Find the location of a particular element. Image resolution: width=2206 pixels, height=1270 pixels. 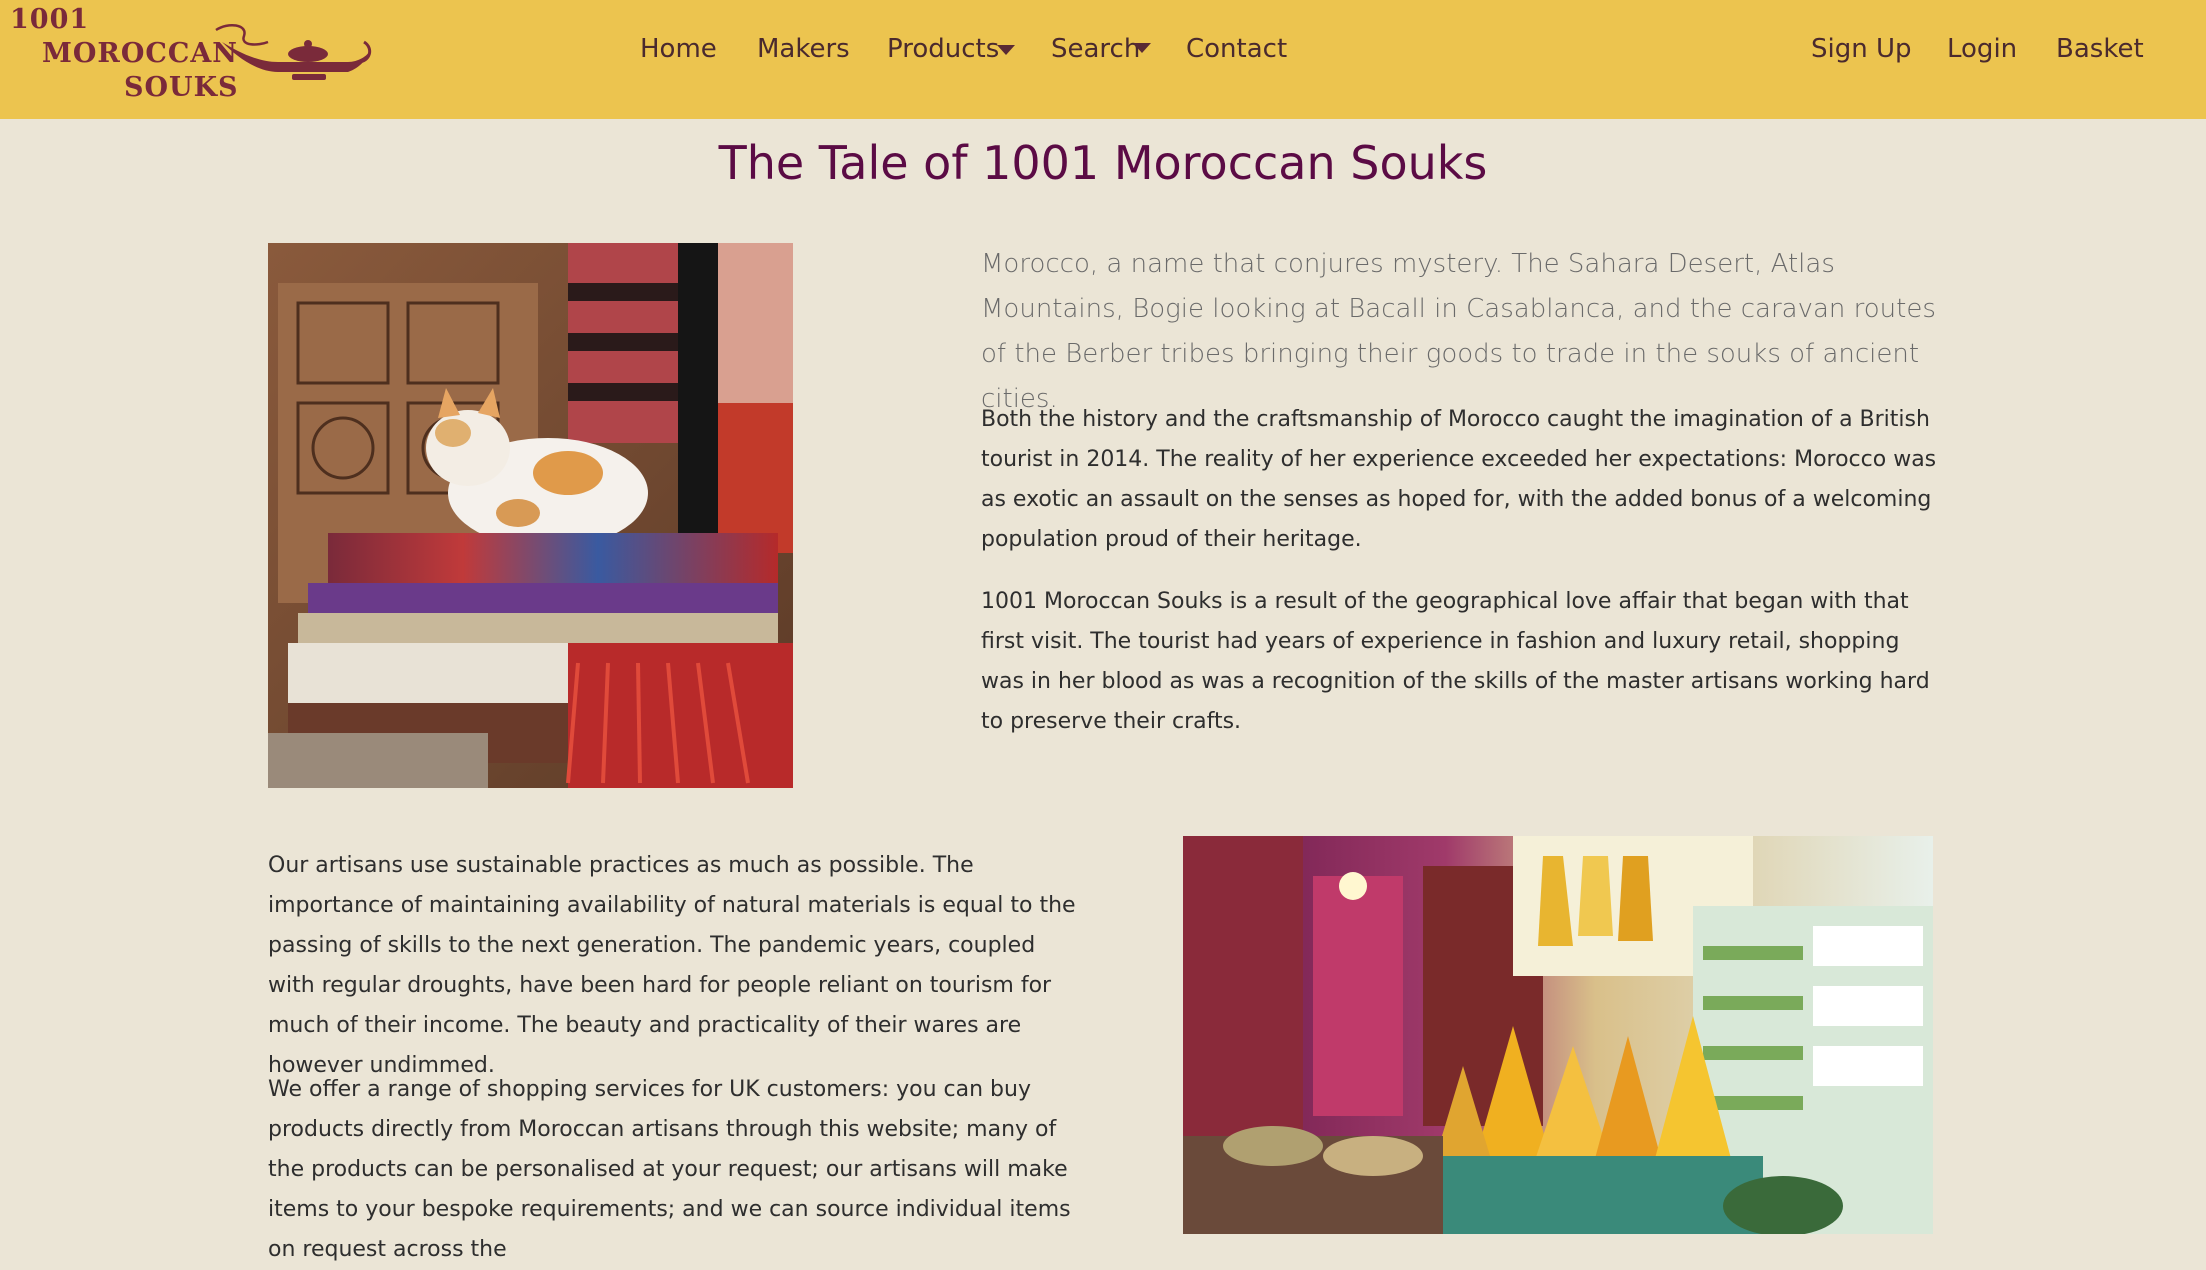

cat-on-rugs-image is located at coordinates (530, 515).